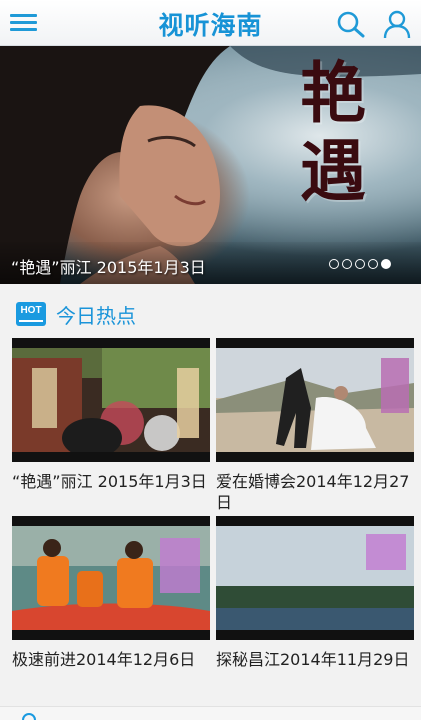 The height and width of the screenshot is (720, 421). I want to click on video-card: 探秘昌江2014年11月29日, so click(315, 593).